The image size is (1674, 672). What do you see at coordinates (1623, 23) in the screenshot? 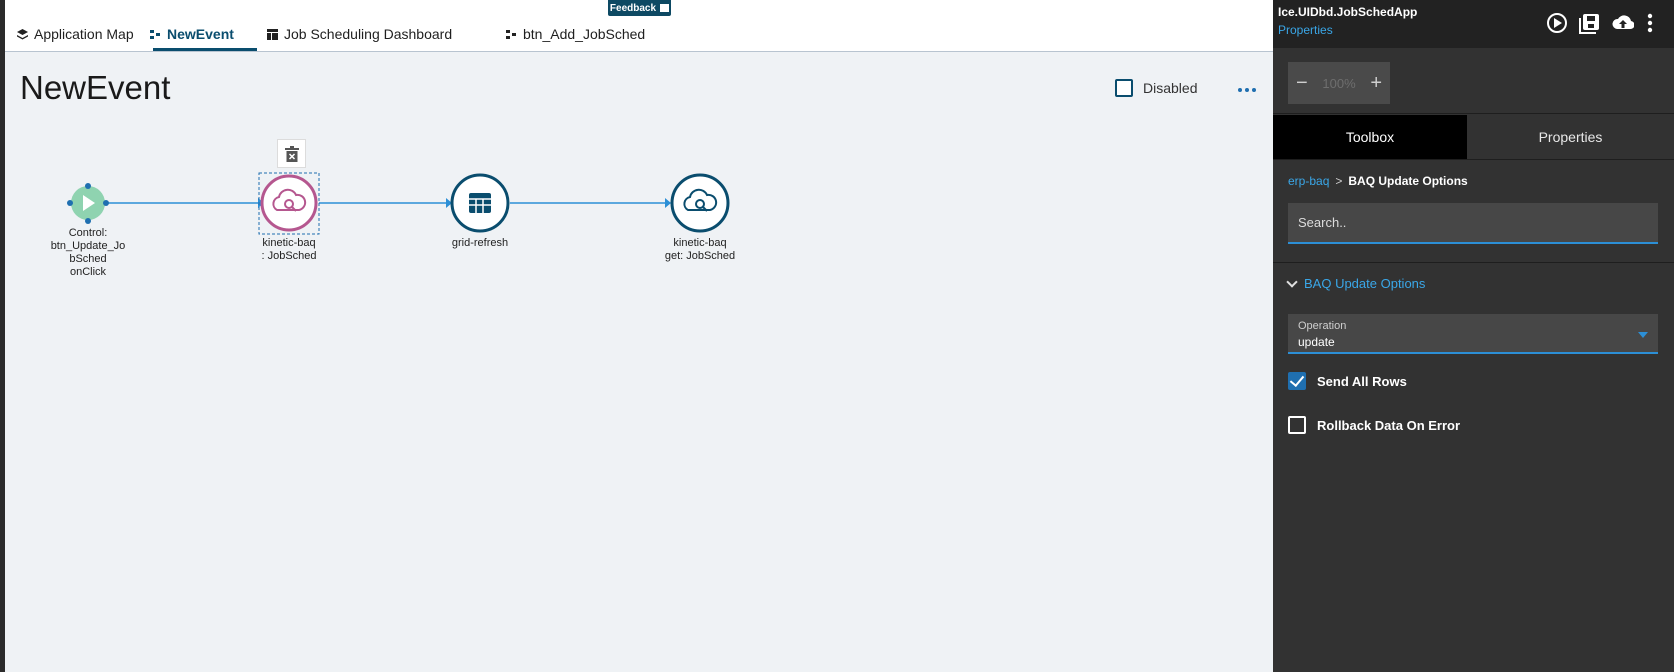
I see `cloud-upload-icon` at bounding box center [1623, 23].